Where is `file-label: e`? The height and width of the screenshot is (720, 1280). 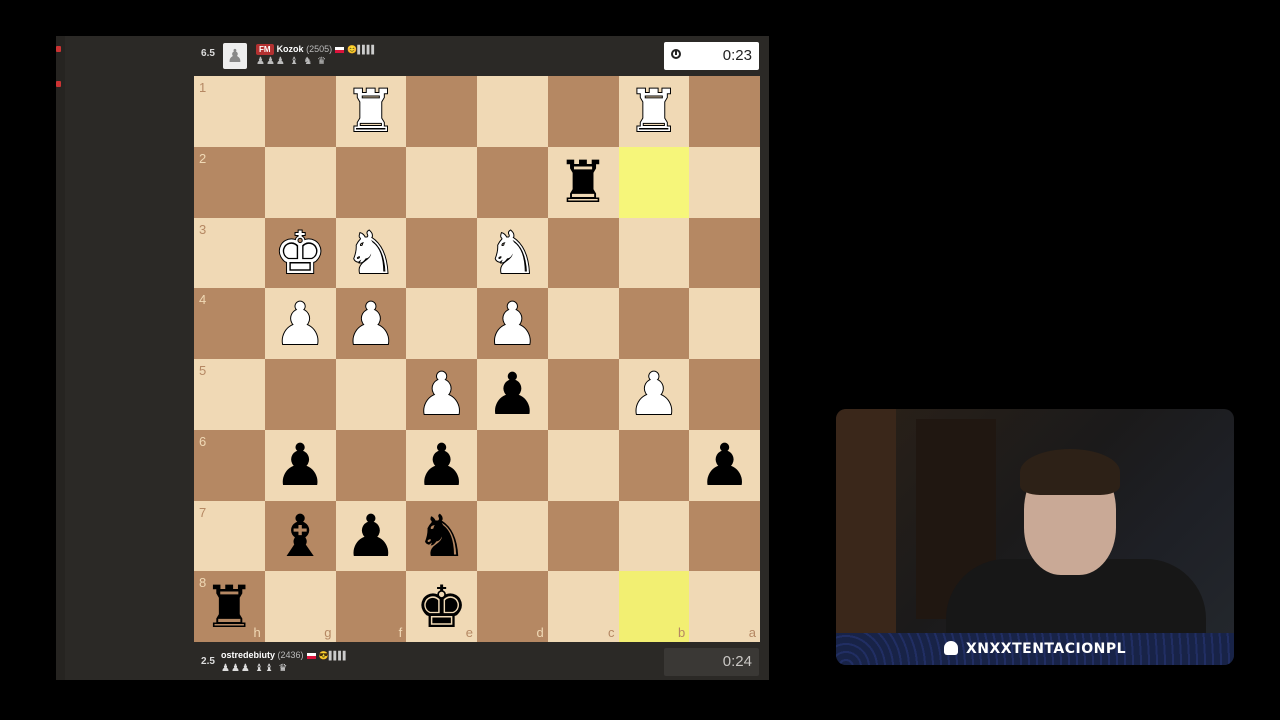
file-label: e is located at coordinates (469, 632).